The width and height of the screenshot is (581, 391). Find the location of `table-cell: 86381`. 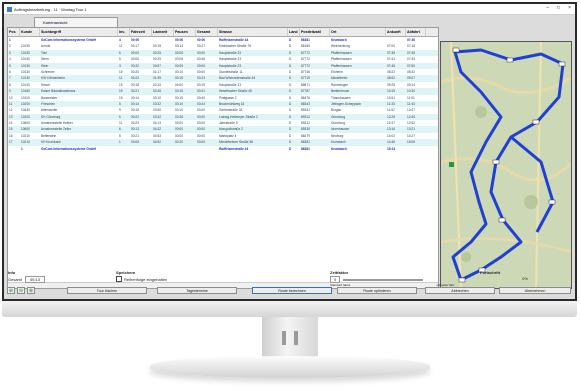

table-cell: 86381 is located at coordinates (305, 148).